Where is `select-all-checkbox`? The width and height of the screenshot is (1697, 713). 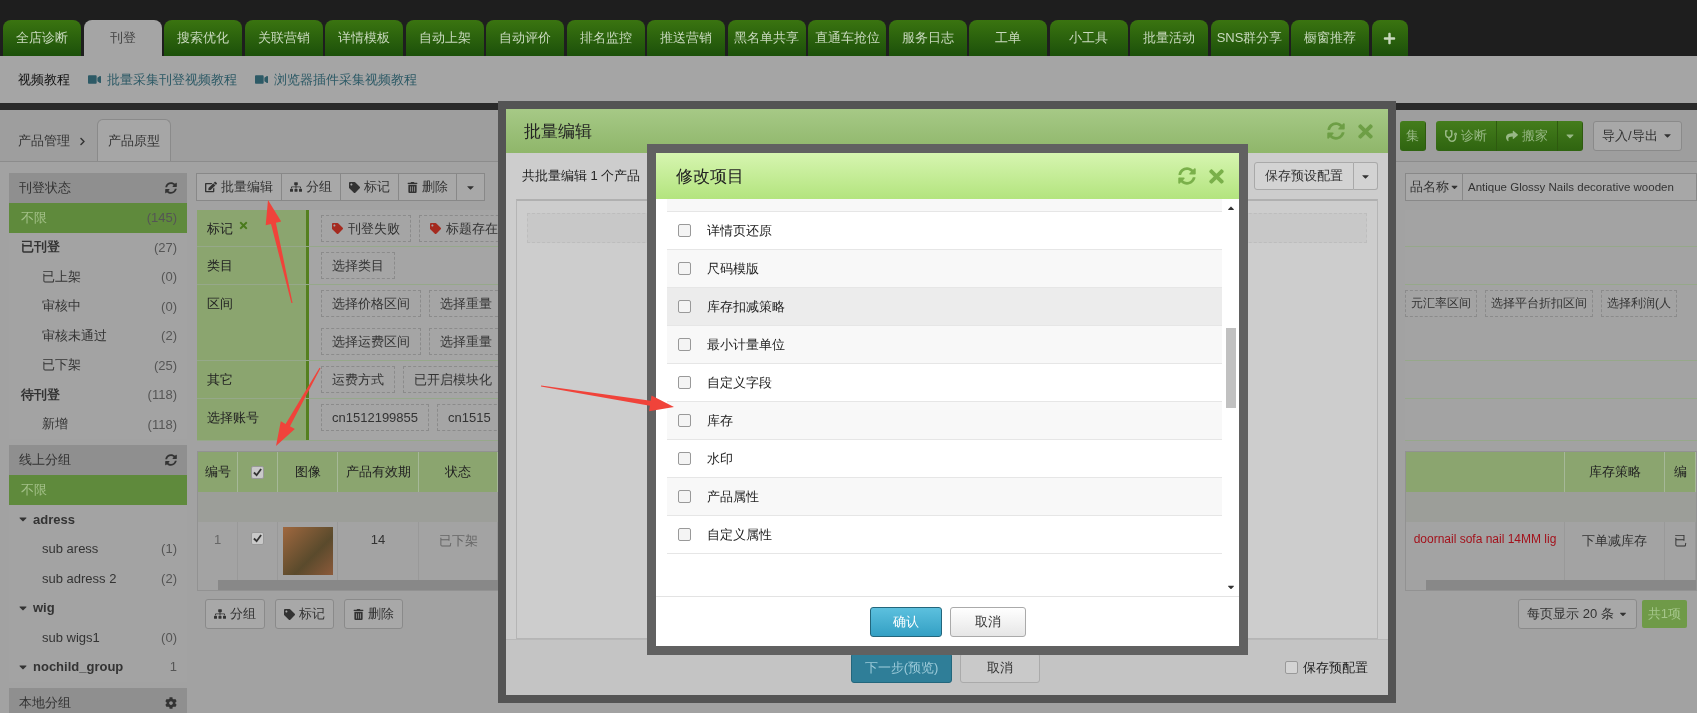
select-all-checkbox is located at coordinates (257, 472).